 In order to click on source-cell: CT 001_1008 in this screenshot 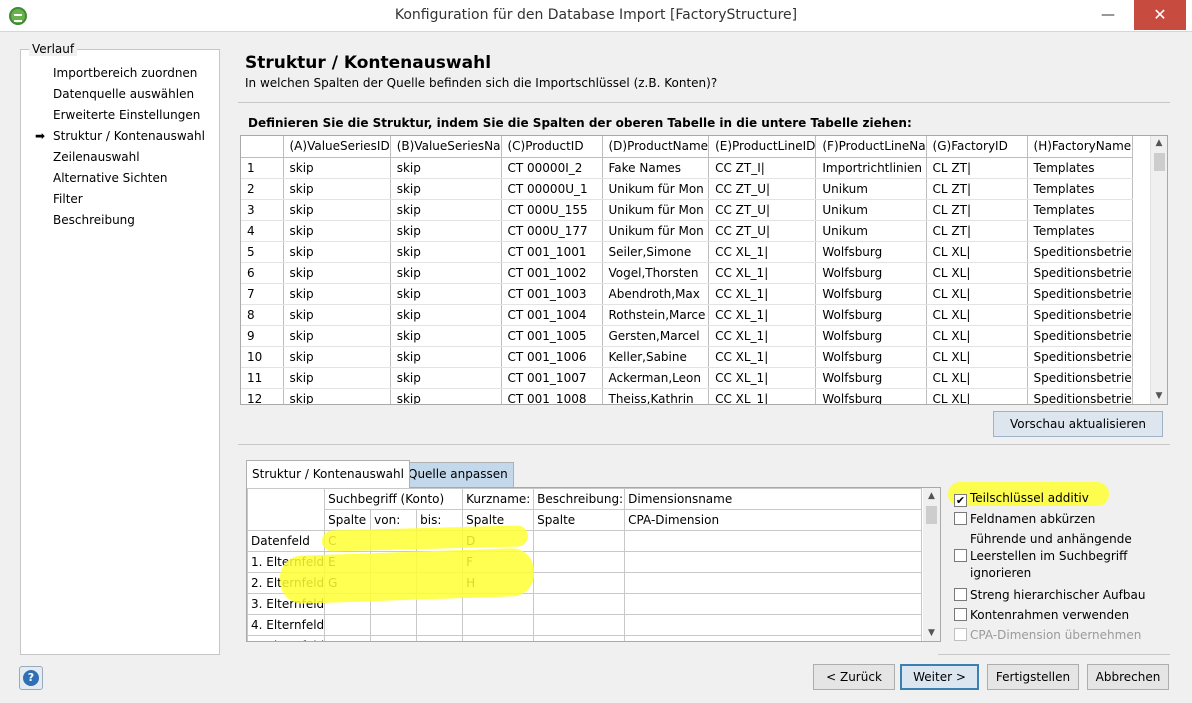, I will do `click(552, 396)`.